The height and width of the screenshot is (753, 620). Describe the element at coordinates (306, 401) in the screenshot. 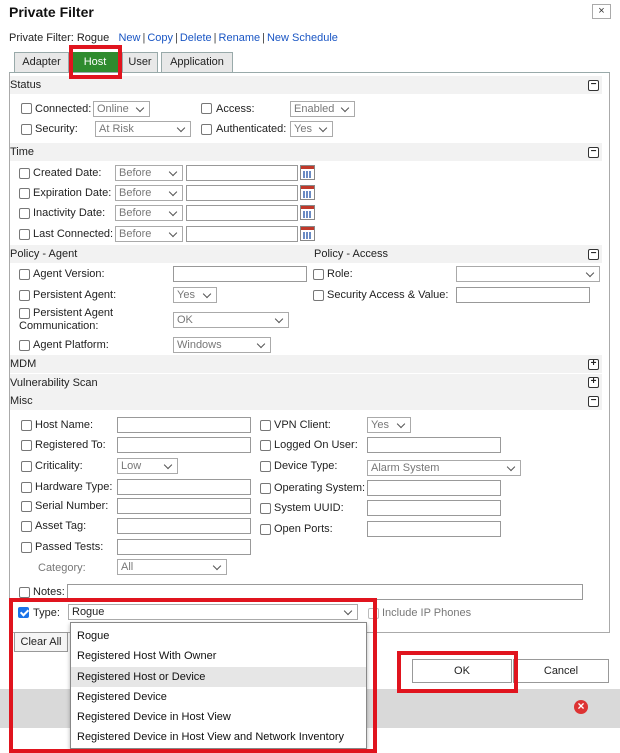

I see `section-misc: Misc` at that location.